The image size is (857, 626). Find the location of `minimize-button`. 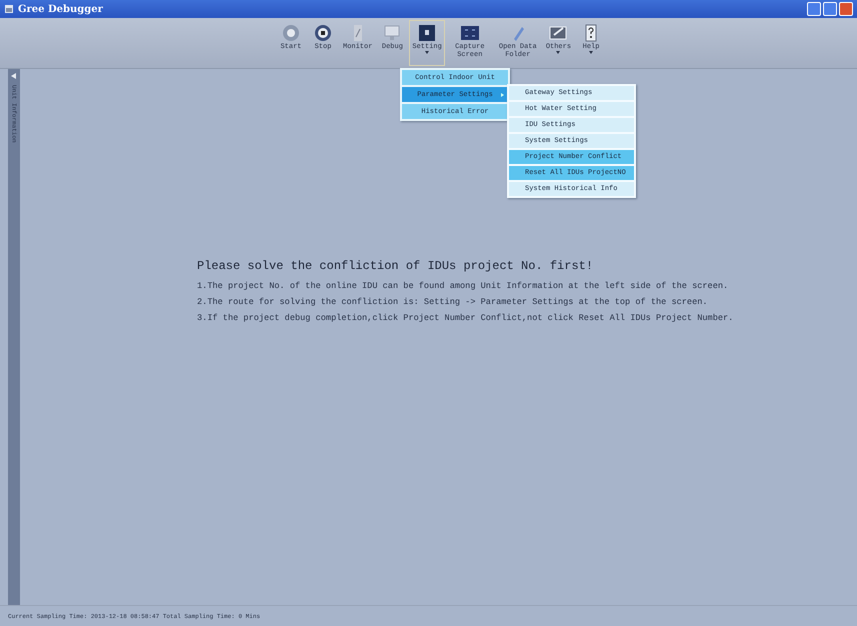

minimize-button is located at coordinates (814, 9).